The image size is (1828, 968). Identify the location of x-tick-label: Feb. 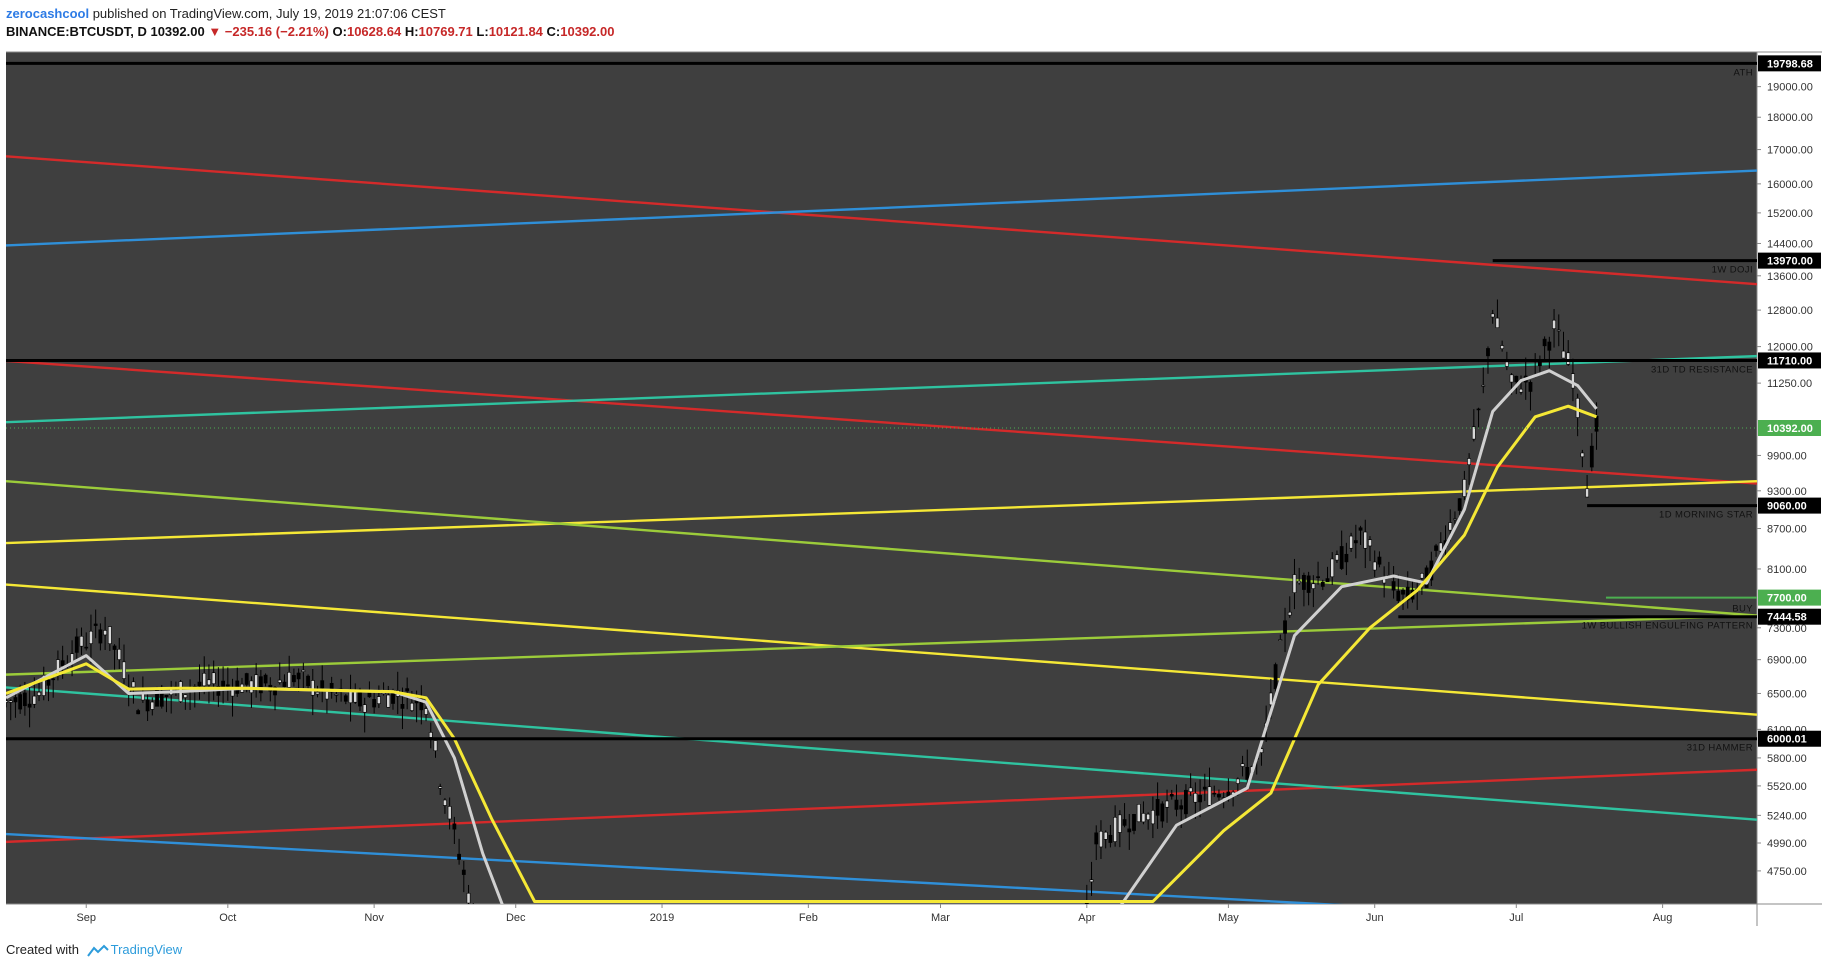
(808, 918).